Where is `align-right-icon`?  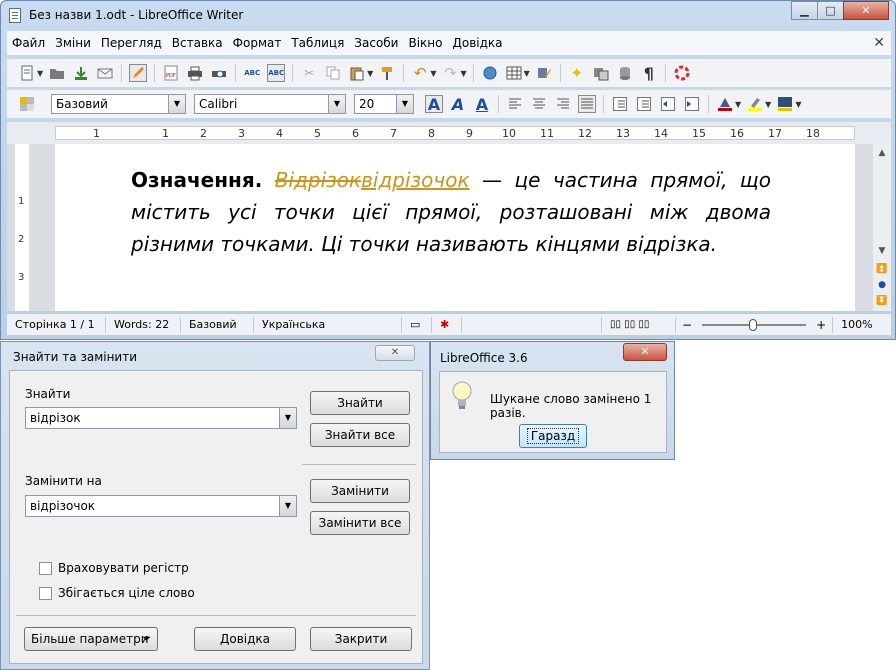
align-right-icon is located at coordinates (563, 104).